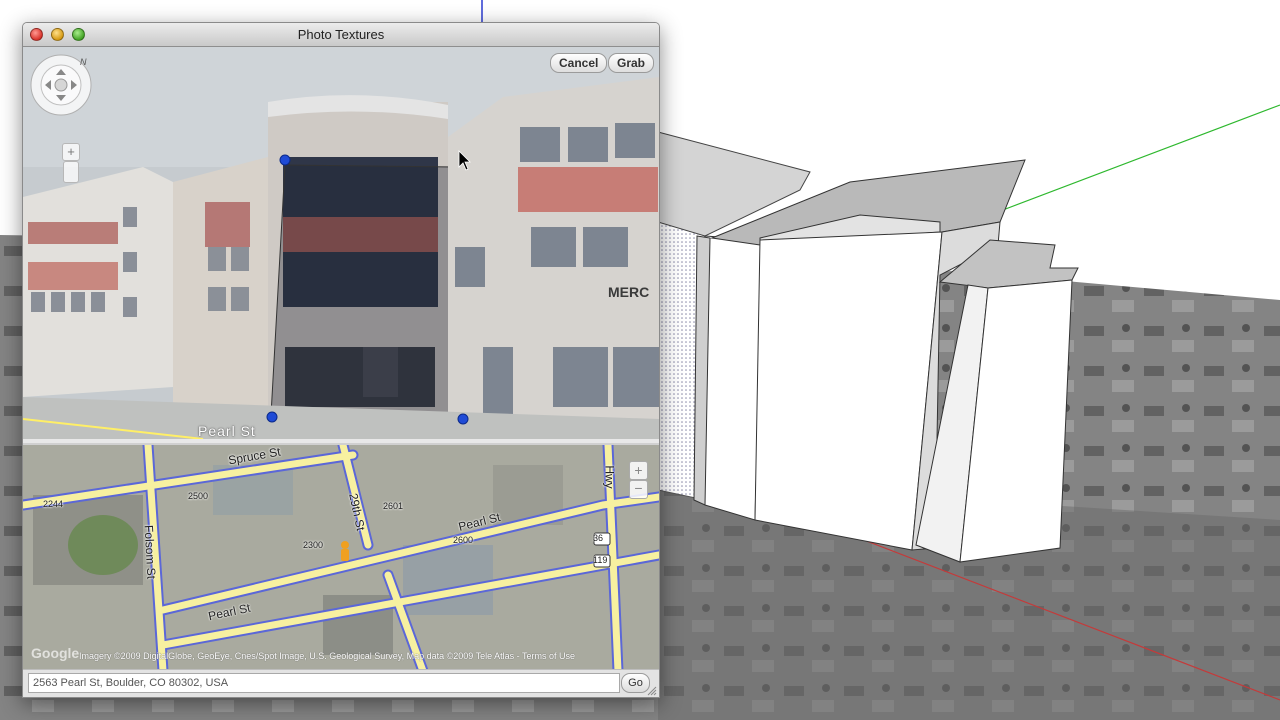 The width and height of the screenshot is (1280, 720). I want to click on block-number: 2500, so click(198, 496).